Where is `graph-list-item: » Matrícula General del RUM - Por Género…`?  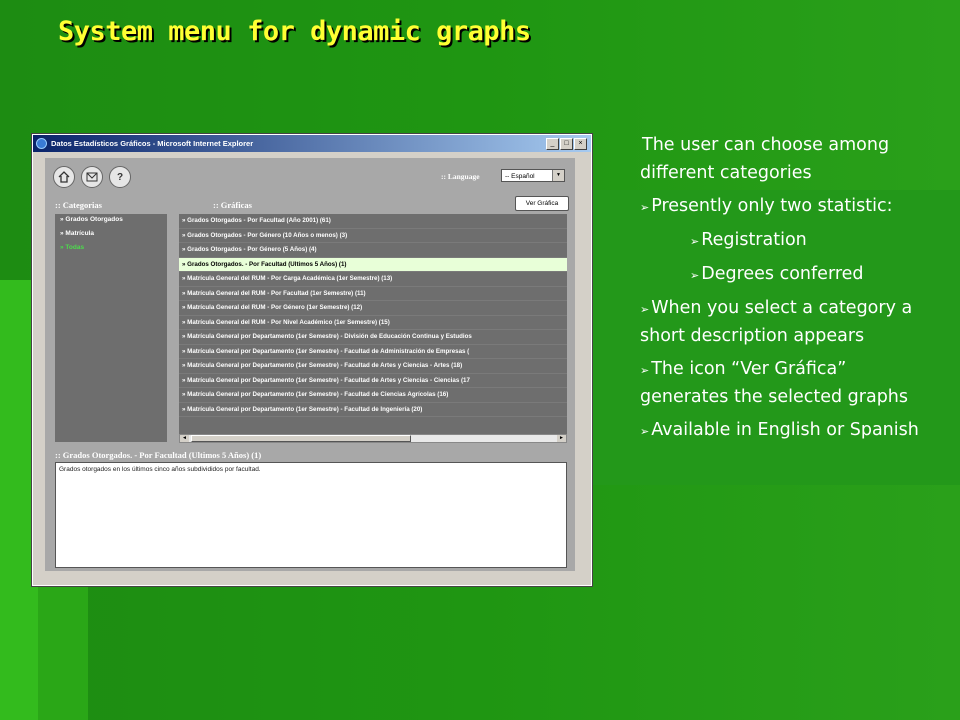 graph-list-item: » Matrícula General del RUM - Por Género… is located at coordinates (373, 308).